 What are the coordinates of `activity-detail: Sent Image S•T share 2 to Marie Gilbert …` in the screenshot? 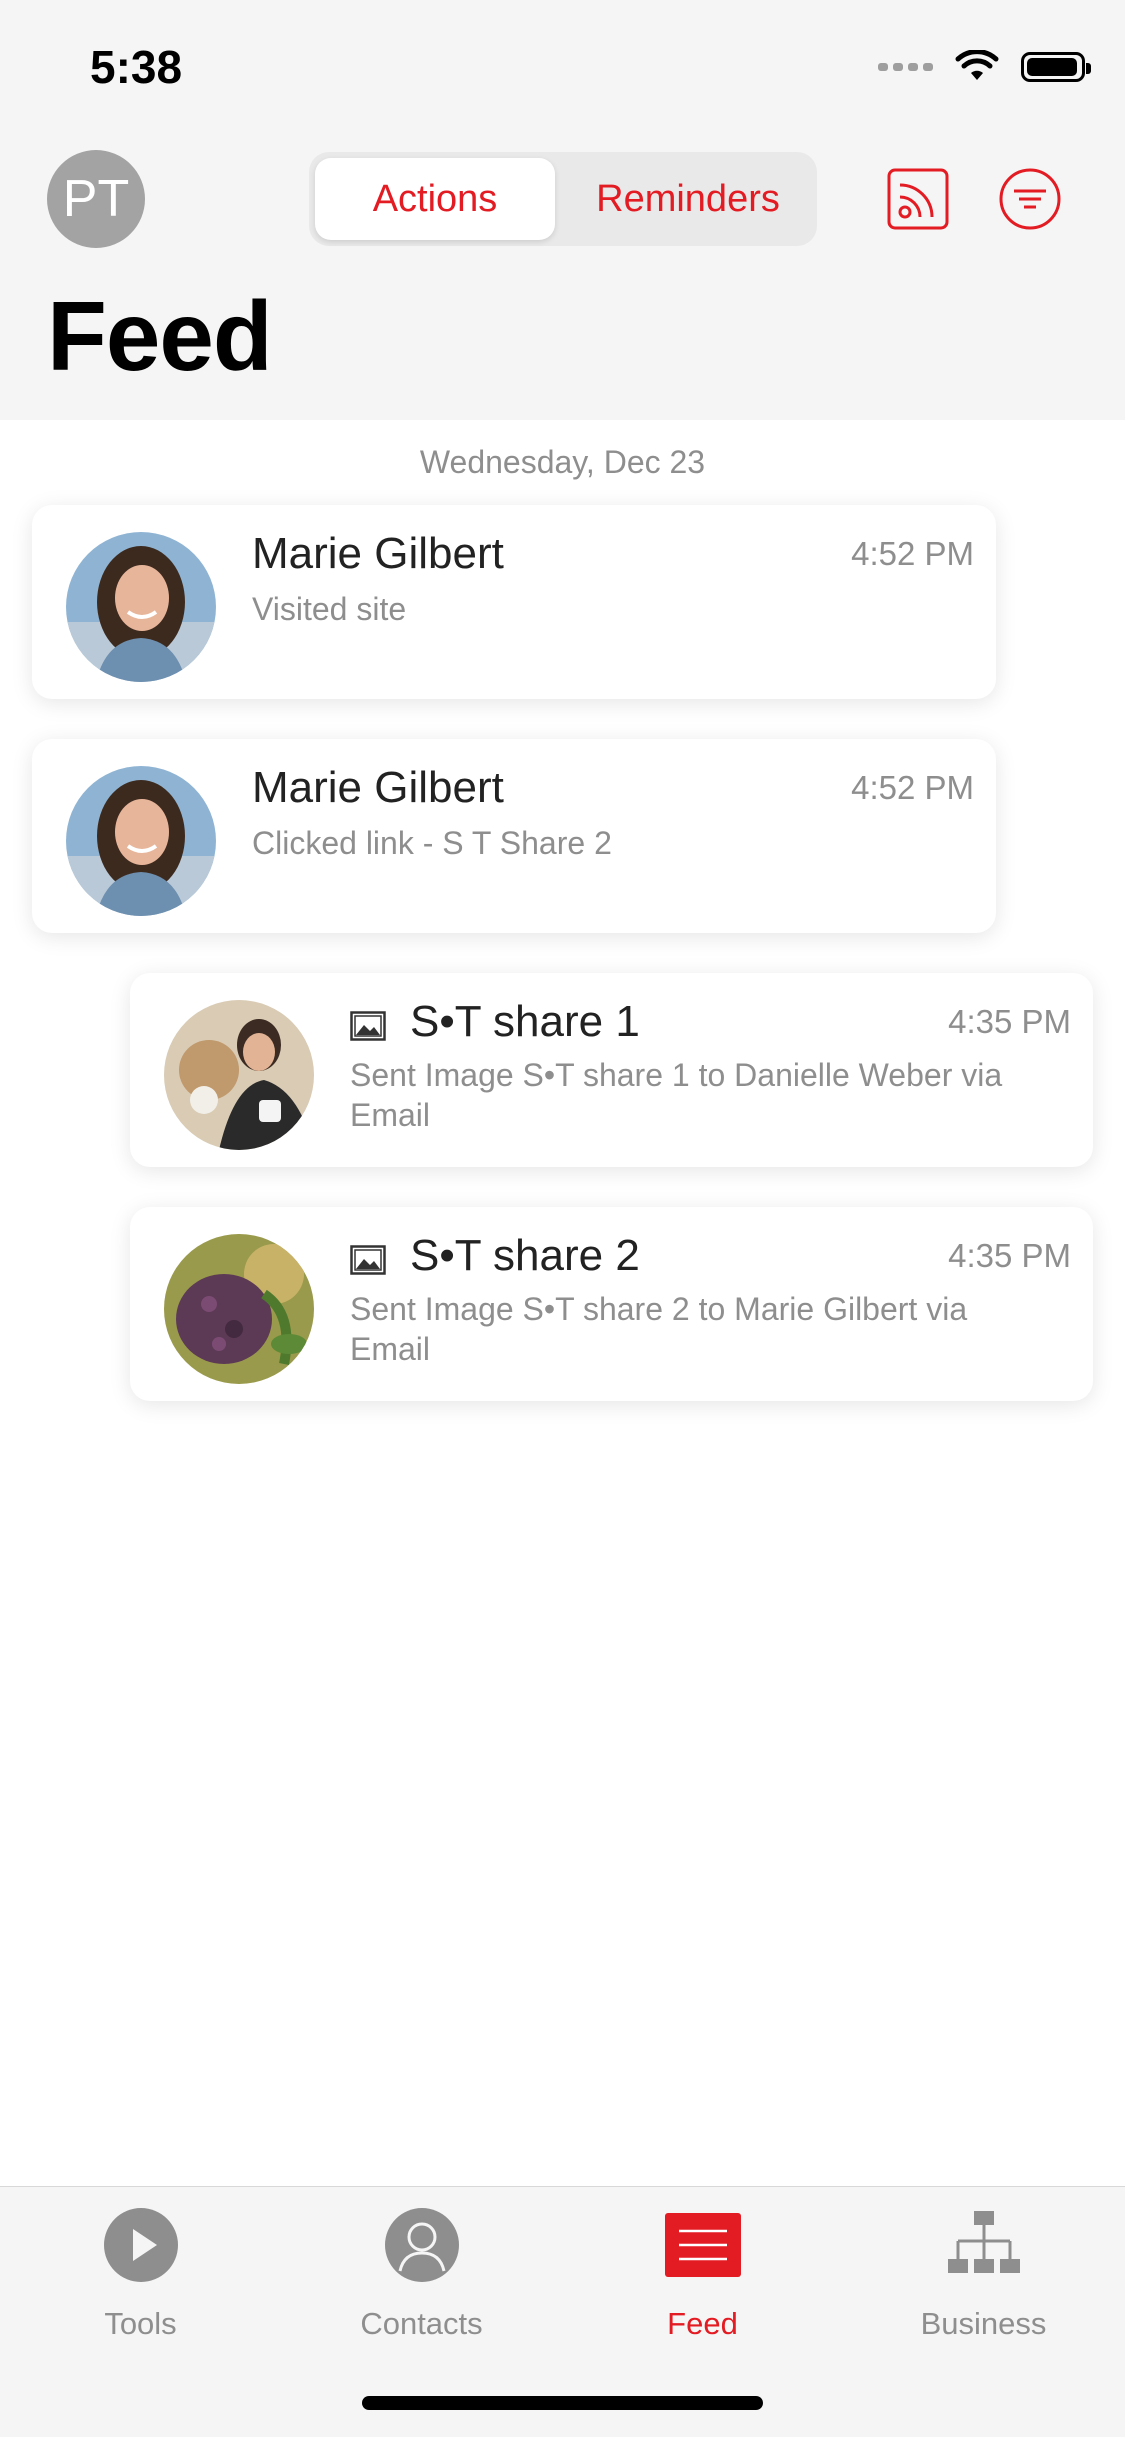 It's located at (659, 1329).